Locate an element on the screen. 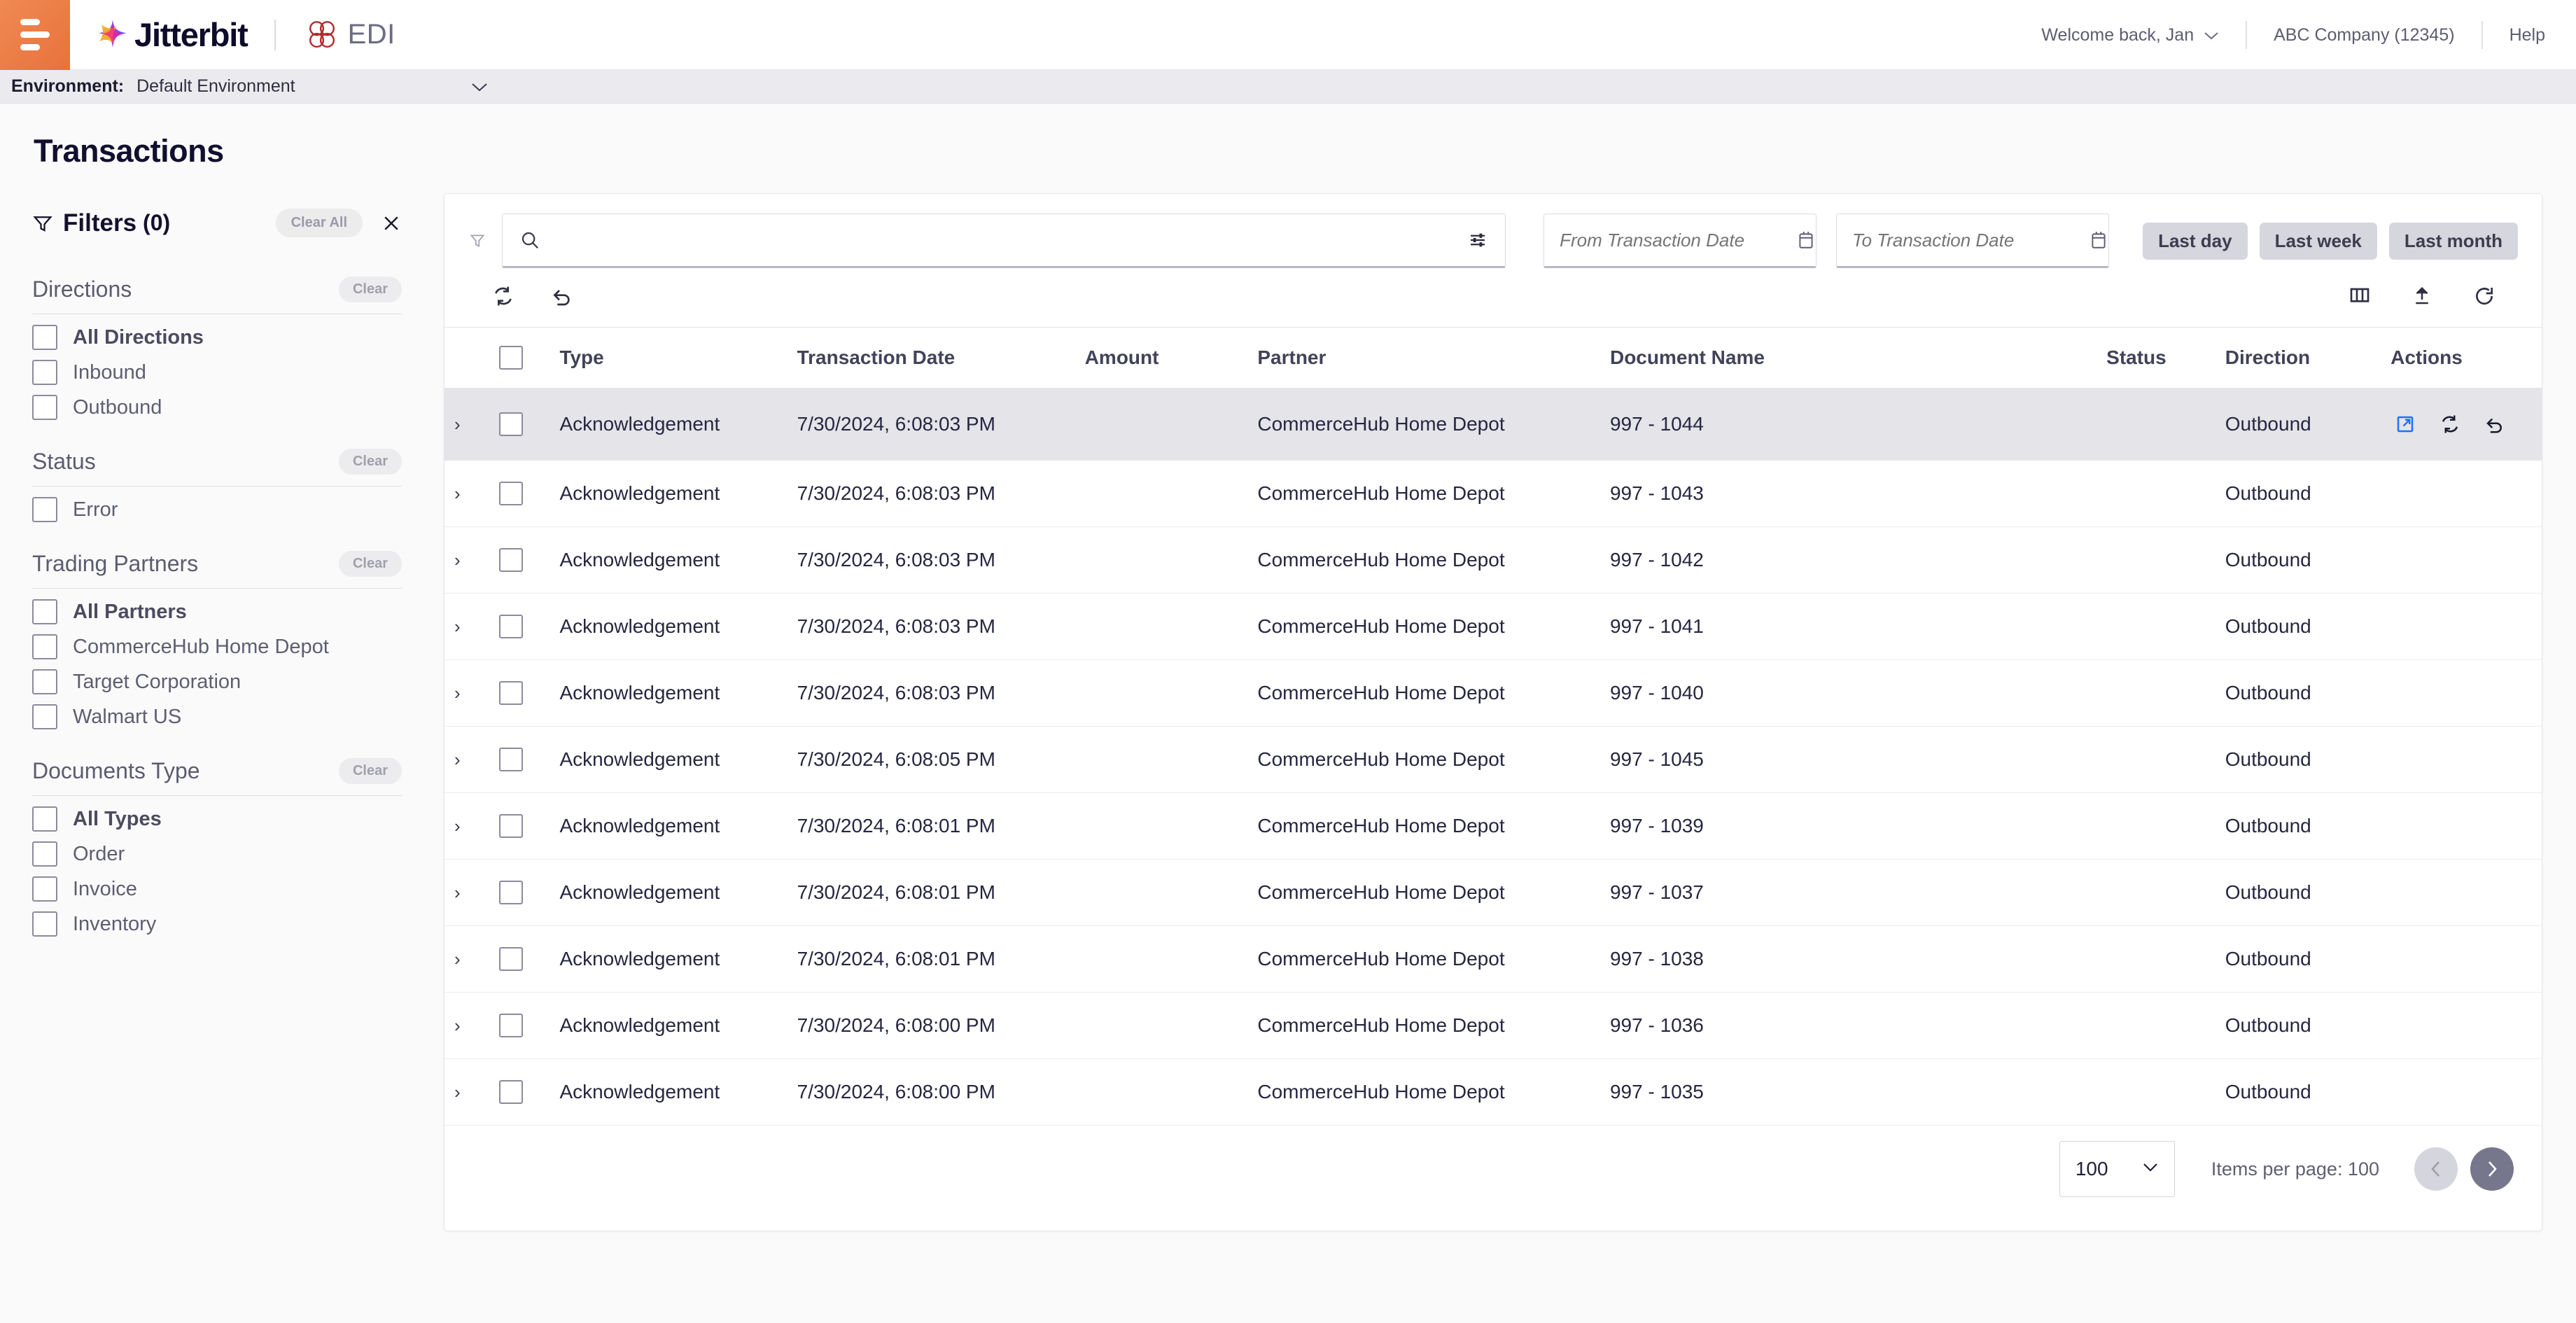 The height and width of the screenshot is (1323, 2576). filter-option: Outbound is located at coordinates (217, 407).